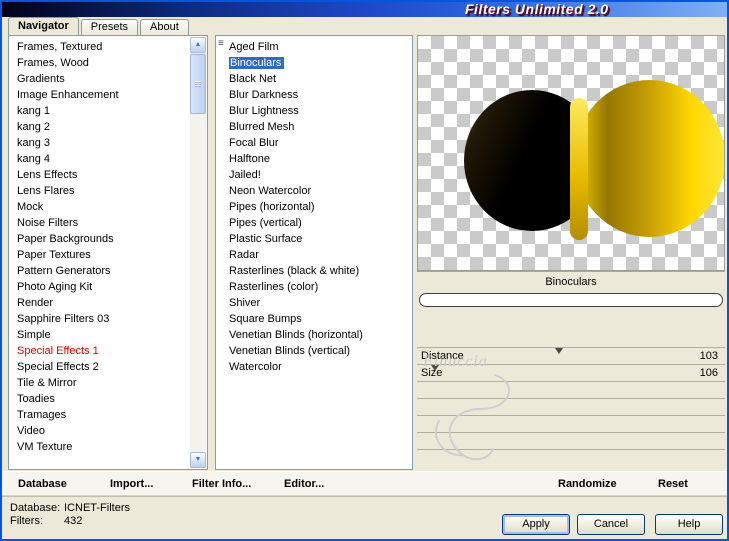 Image resolution: width=729 pixels, height=541 pixels. What do you see at coordinates (103, 175) in the screenshot?
I see `category-item: Lens Effects` at bounding box center [103, 175].